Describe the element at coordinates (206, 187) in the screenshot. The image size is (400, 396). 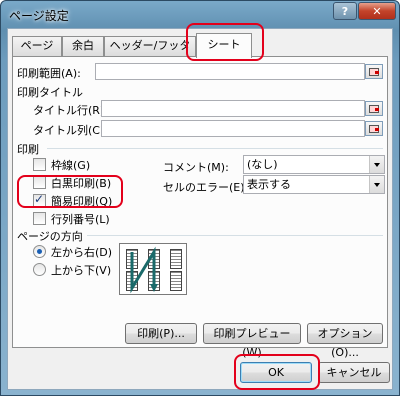
I see `cell-errors-label: セルのエラー(E):` at that location.